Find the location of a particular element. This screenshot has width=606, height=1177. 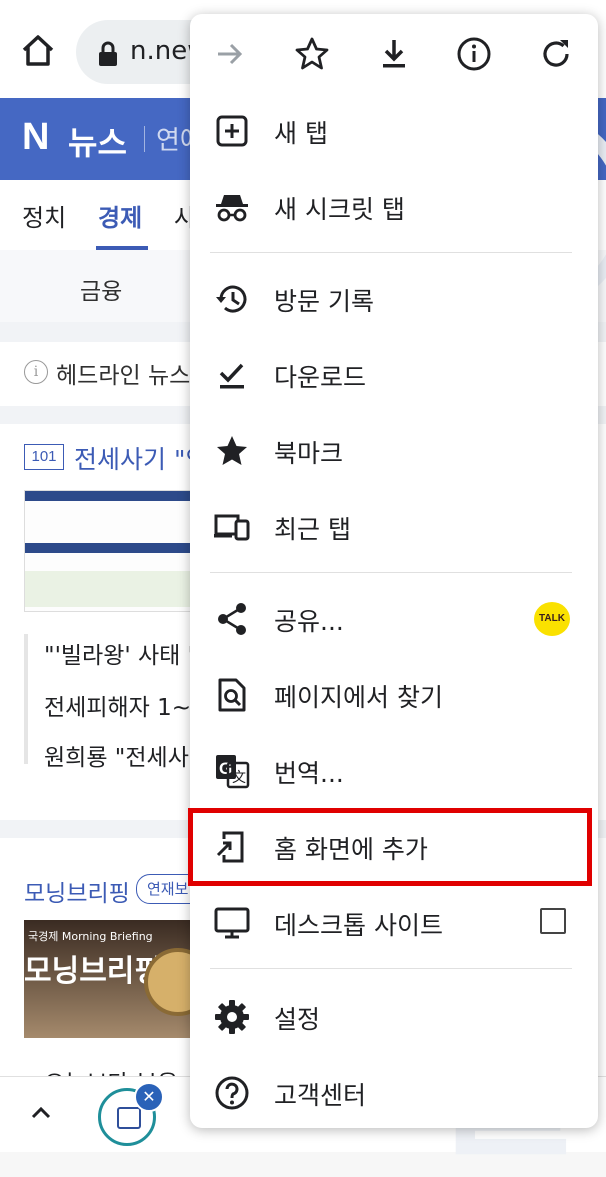

new-tab-icon is located at coordinates (232, 131).